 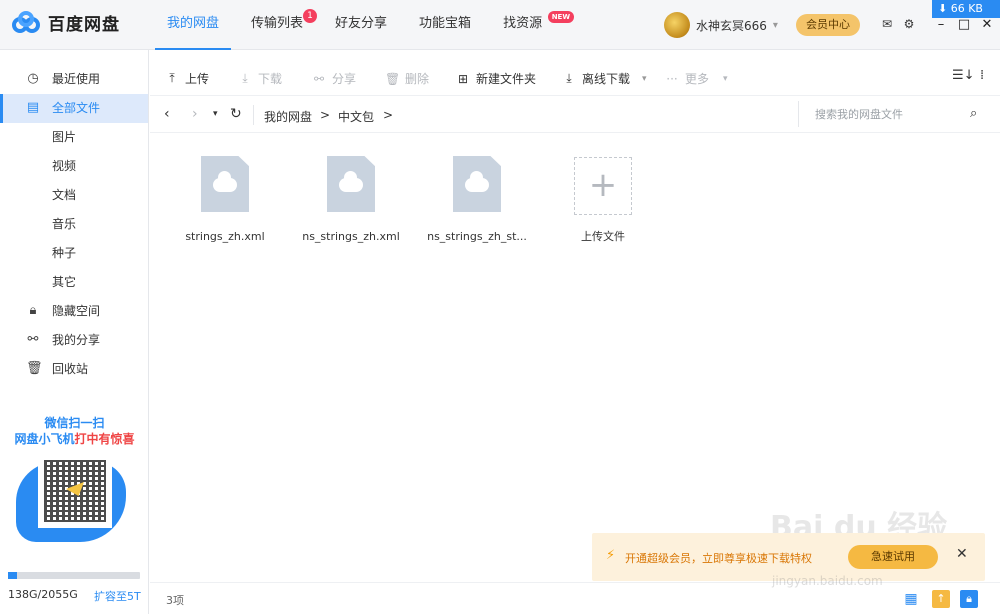 I want to click on search-input, so click(x=883, y=114).